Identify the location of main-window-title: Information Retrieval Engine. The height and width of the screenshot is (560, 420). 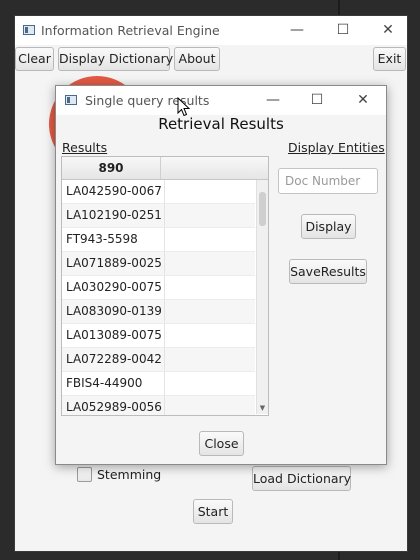
(130, 30).